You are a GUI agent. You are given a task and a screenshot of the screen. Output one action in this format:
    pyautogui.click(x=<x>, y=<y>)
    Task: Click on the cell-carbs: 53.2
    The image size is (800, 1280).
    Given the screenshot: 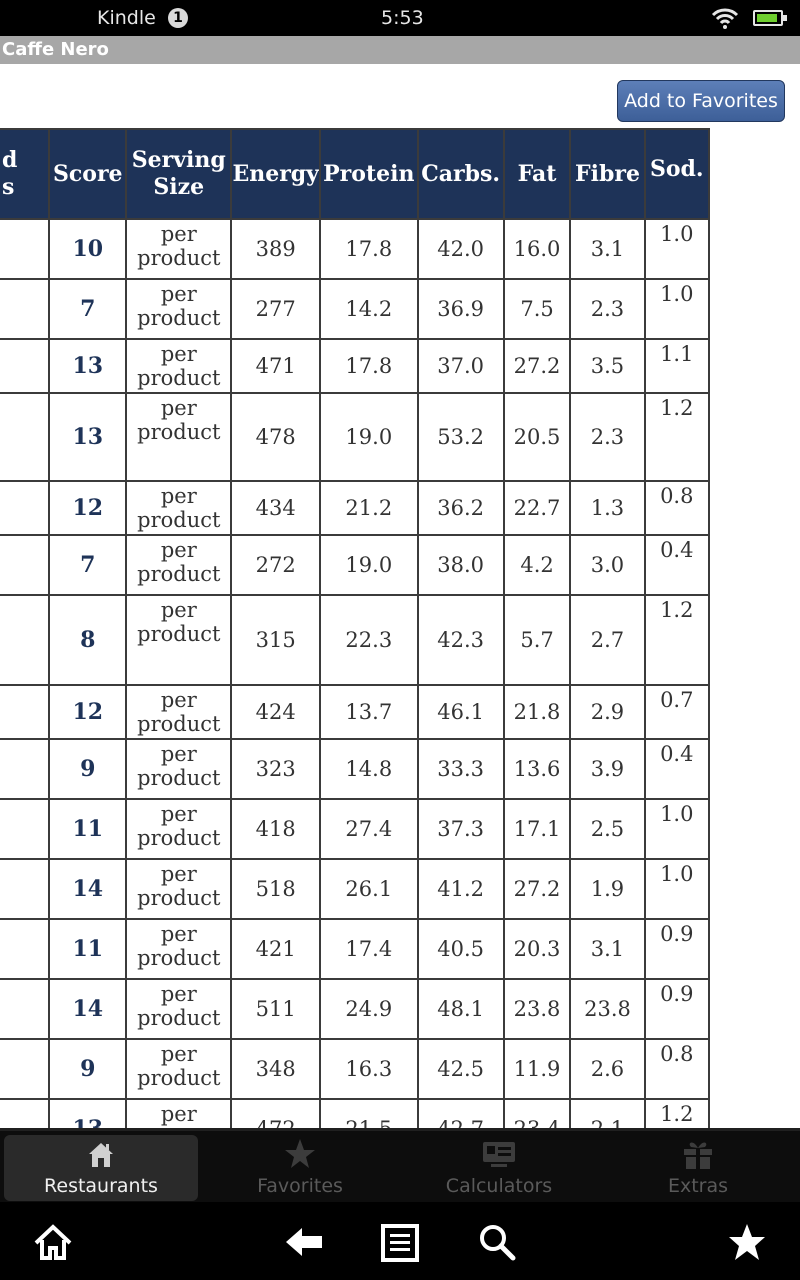 What is the action you would take?
    pyautogui.click(x=460, y=437)
    